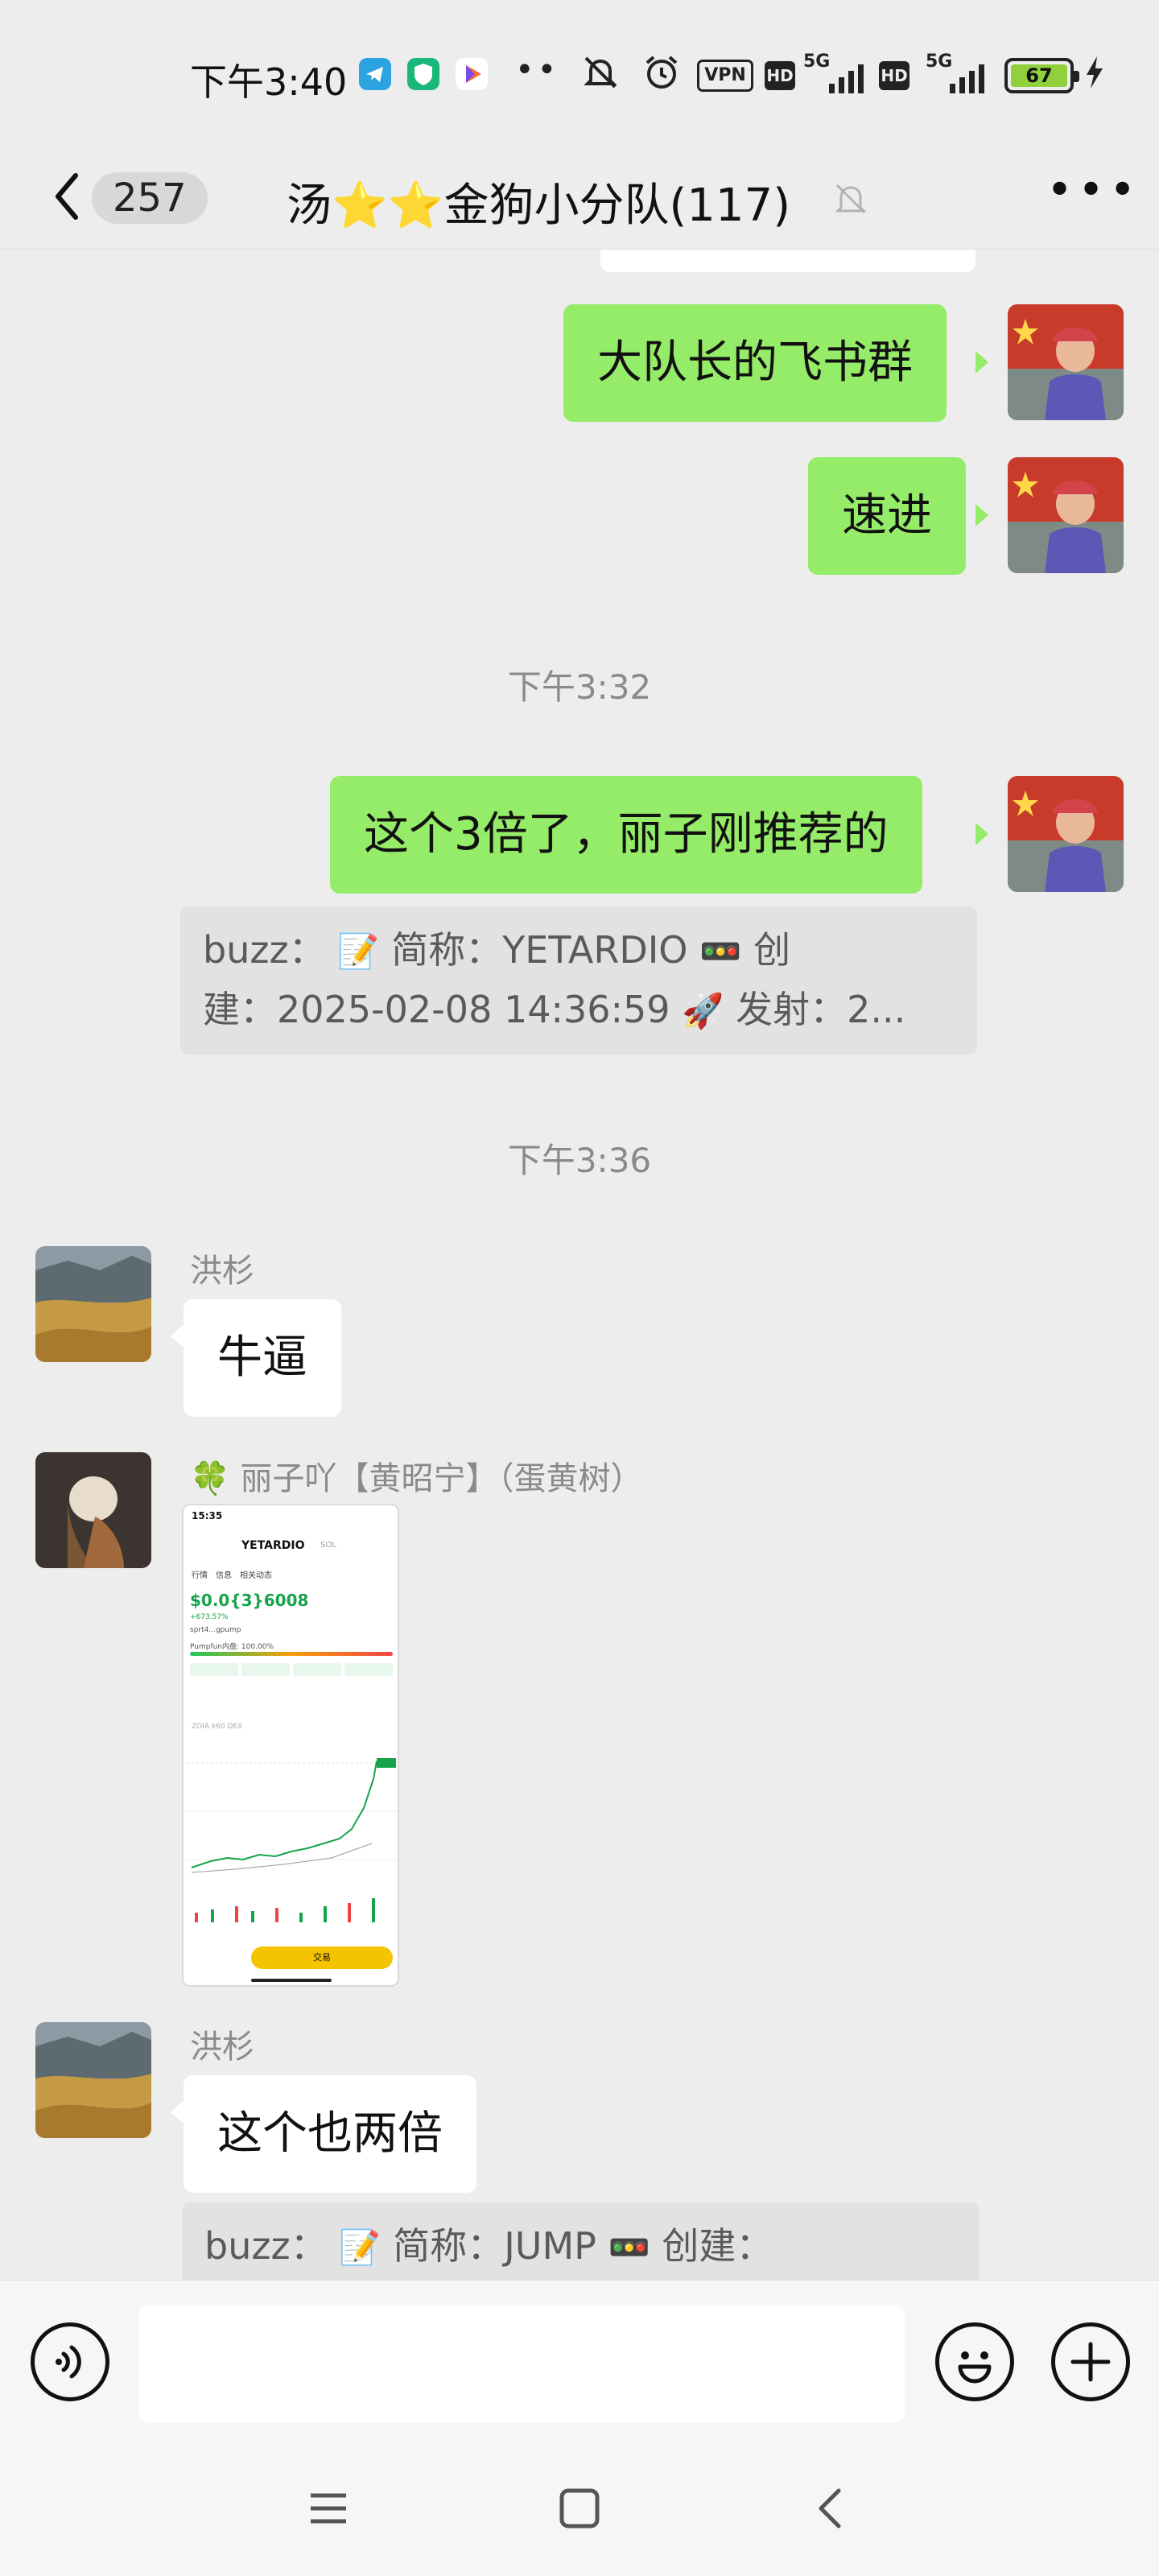 Image resolution: width=1159 pixels, height=2576 pixels. I want to click on previous-message-bubble, so click(787, 261).